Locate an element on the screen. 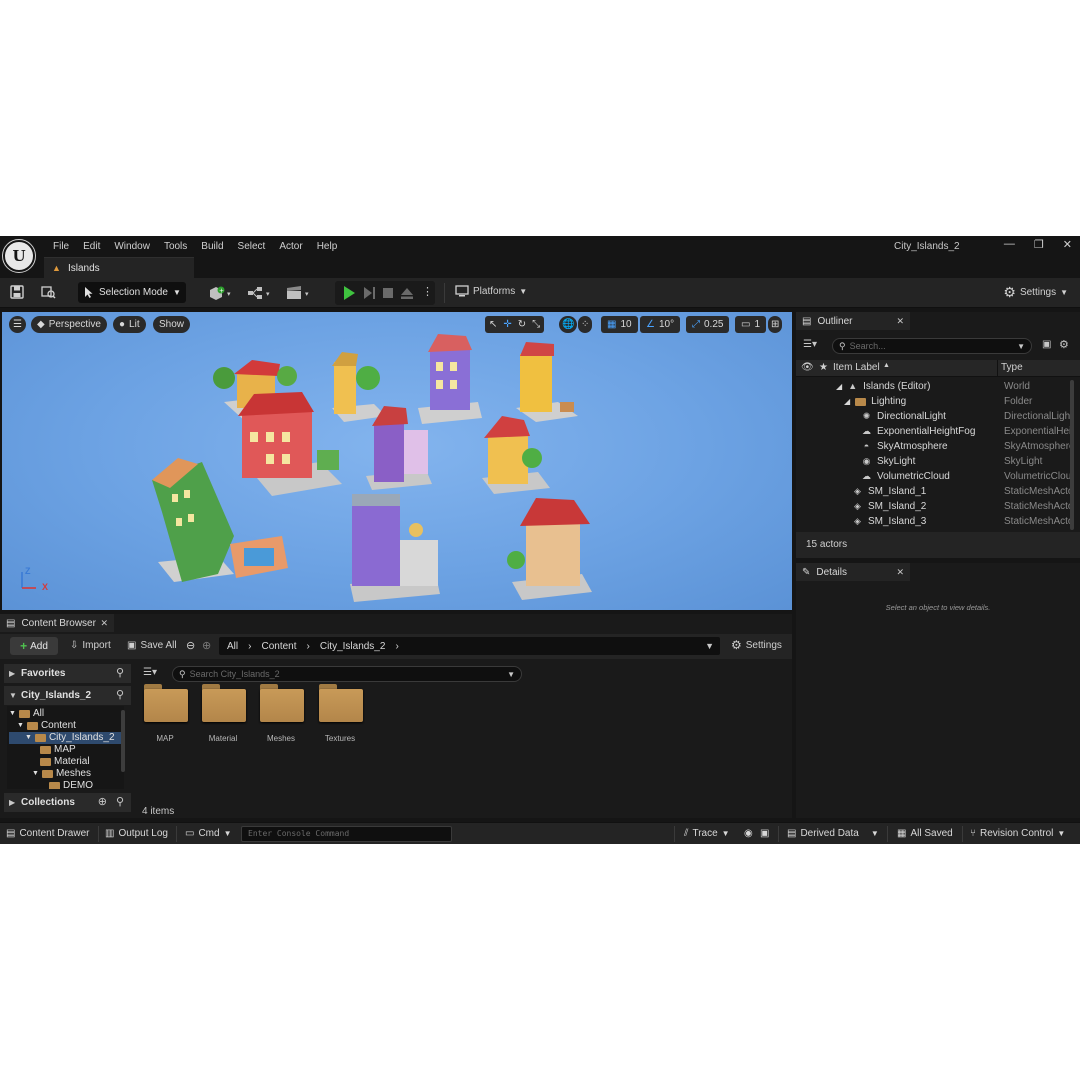 This screenshot has width=1080, height=1080. breadcrumb-all: All is located at coordinates (232, 646).